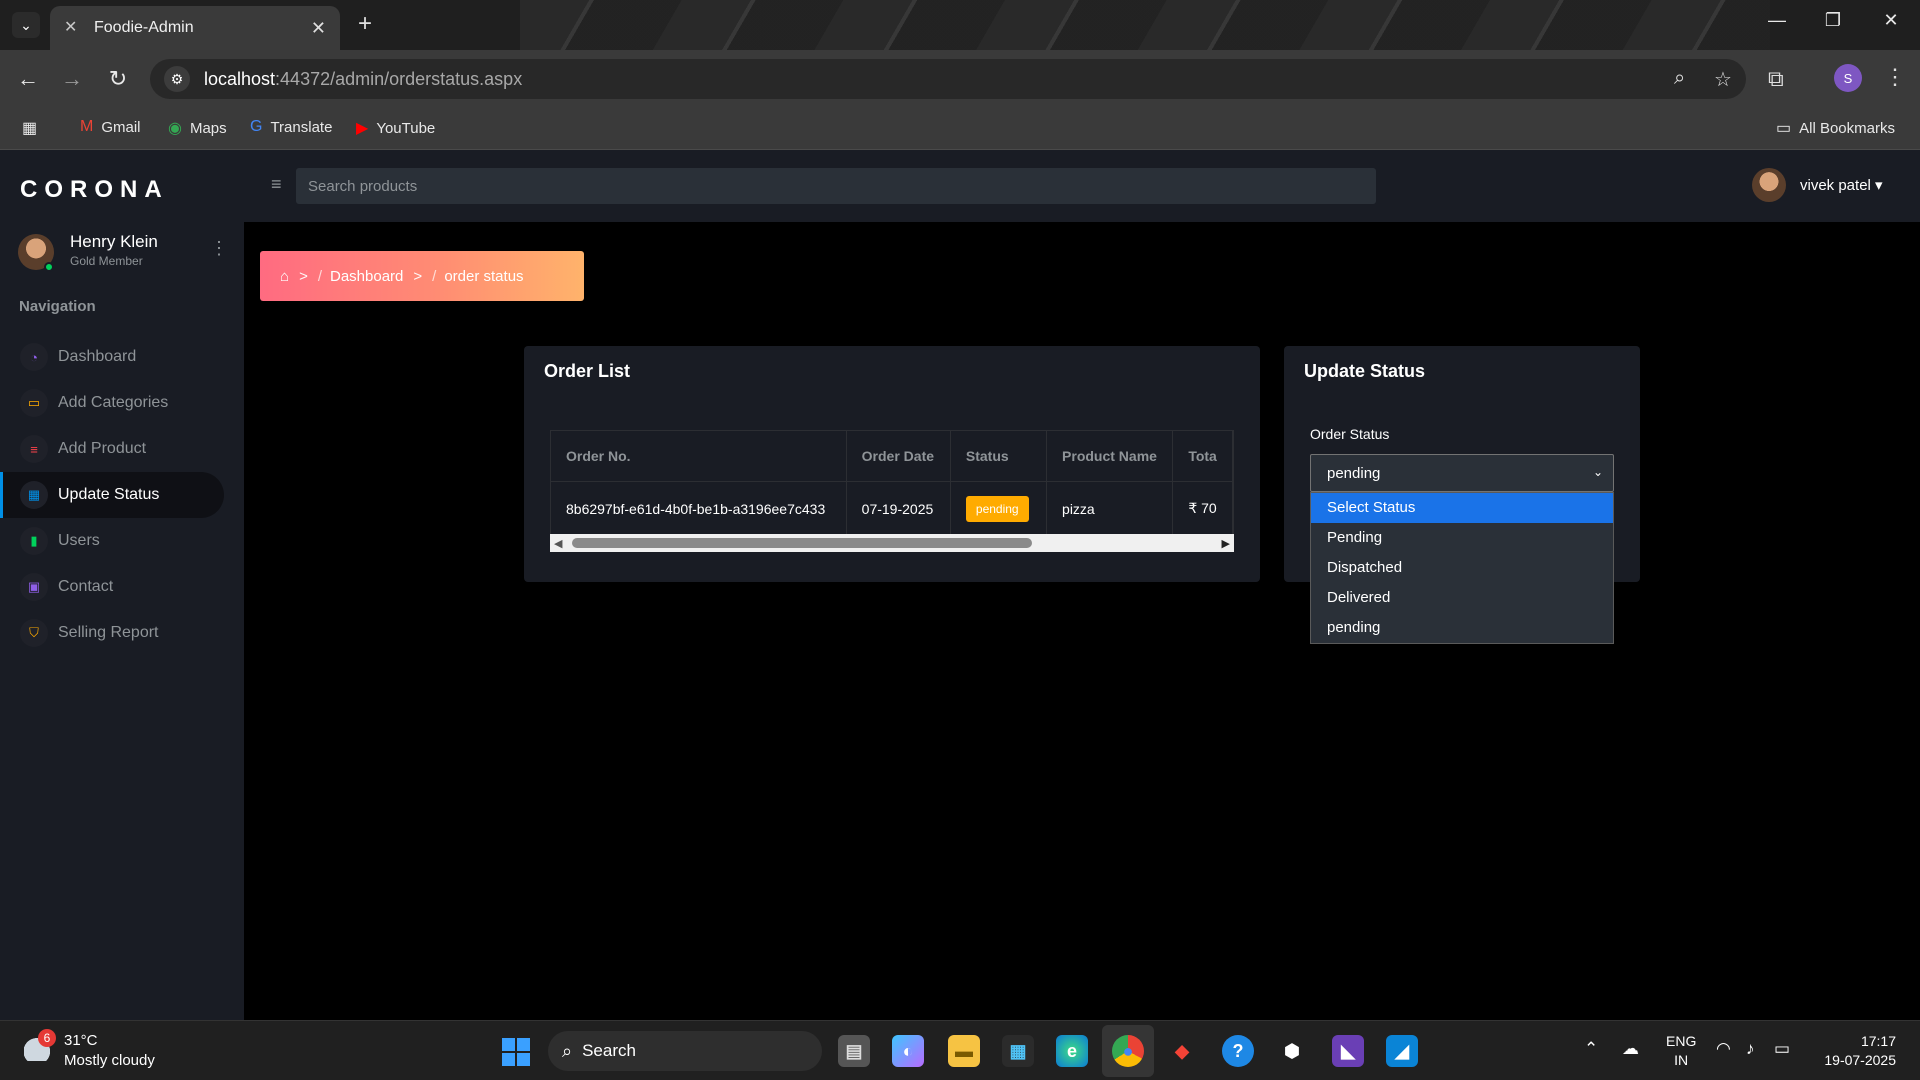 The image size is (1920, 1080). I want to click on vscode-icon: ◢, so click(1402, 1051).